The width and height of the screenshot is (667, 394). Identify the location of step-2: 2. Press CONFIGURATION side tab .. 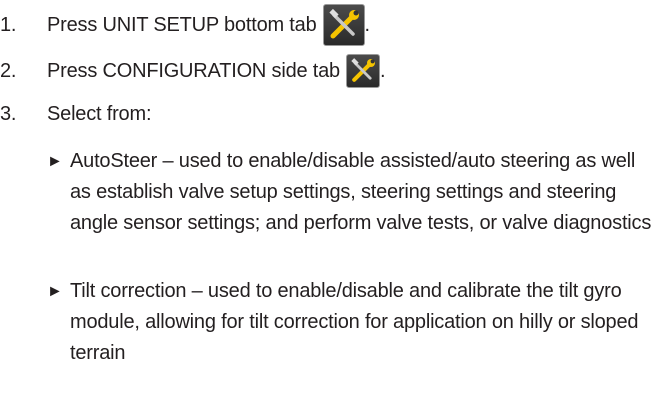
(193, 71).